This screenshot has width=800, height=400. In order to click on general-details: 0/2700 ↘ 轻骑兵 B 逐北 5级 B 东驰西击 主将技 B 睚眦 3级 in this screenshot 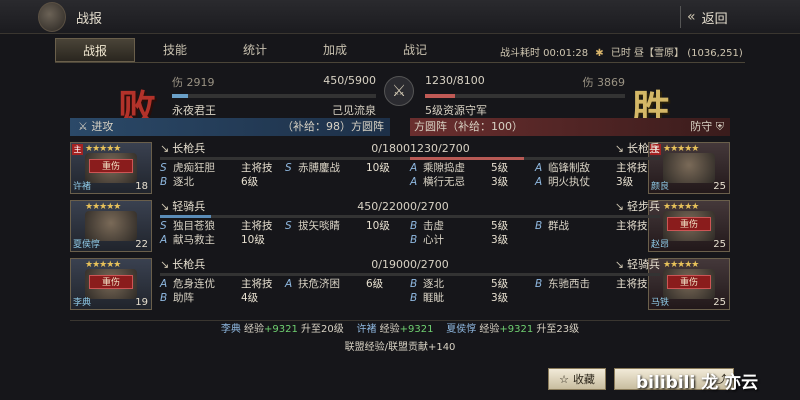, I will do `click(535, 284)`.